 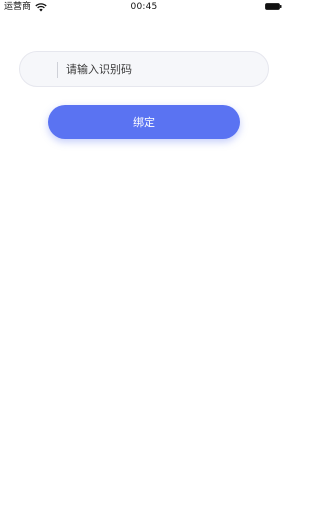 What do you see at coordinates (273, 6) in the screenshot?
I see `battery-icon` at bounding box center [273, 6].